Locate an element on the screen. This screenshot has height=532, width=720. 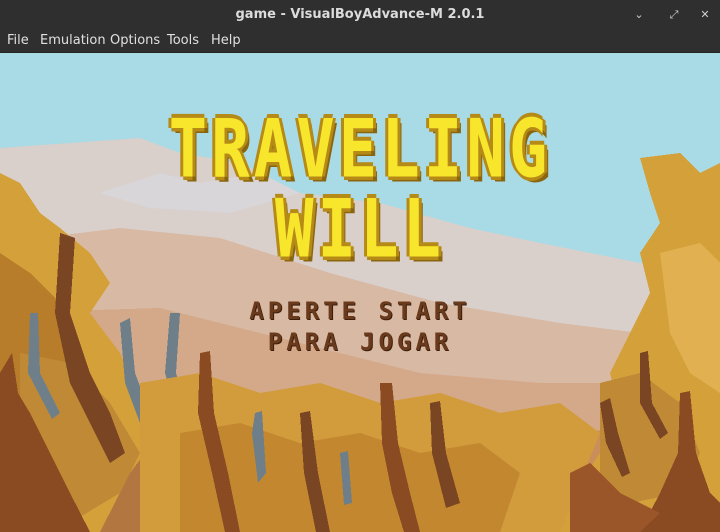
minimize-icon: ⌄ is located at coordinates (639, 15).